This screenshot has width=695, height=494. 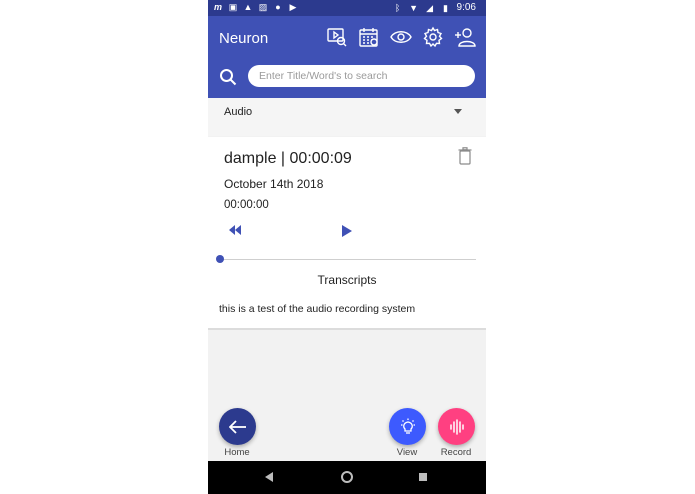 What do you see at coordinates (347, 280) in the screenshot?
I see `transcripts-heading: Transcripts` at bounding box center [347, 280].